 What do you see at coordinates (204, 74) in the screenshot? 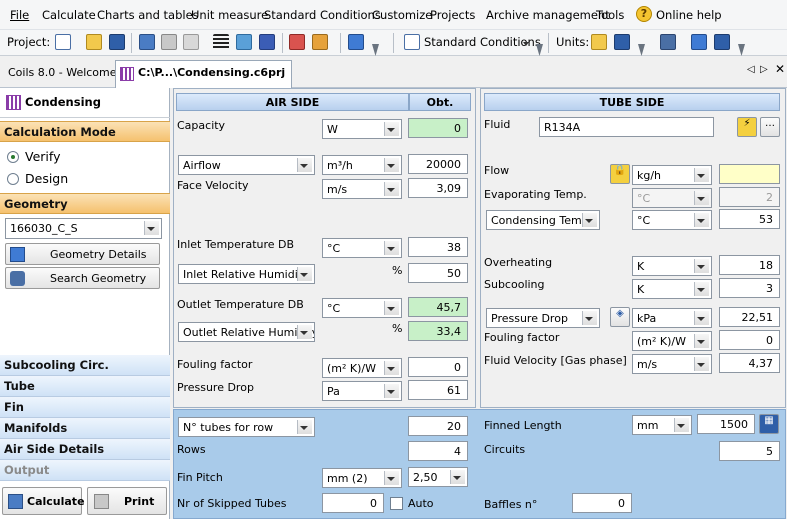
I see `tab-condensing: C:\P...\Condensing.c6prj` at bounding box center [204, 74].